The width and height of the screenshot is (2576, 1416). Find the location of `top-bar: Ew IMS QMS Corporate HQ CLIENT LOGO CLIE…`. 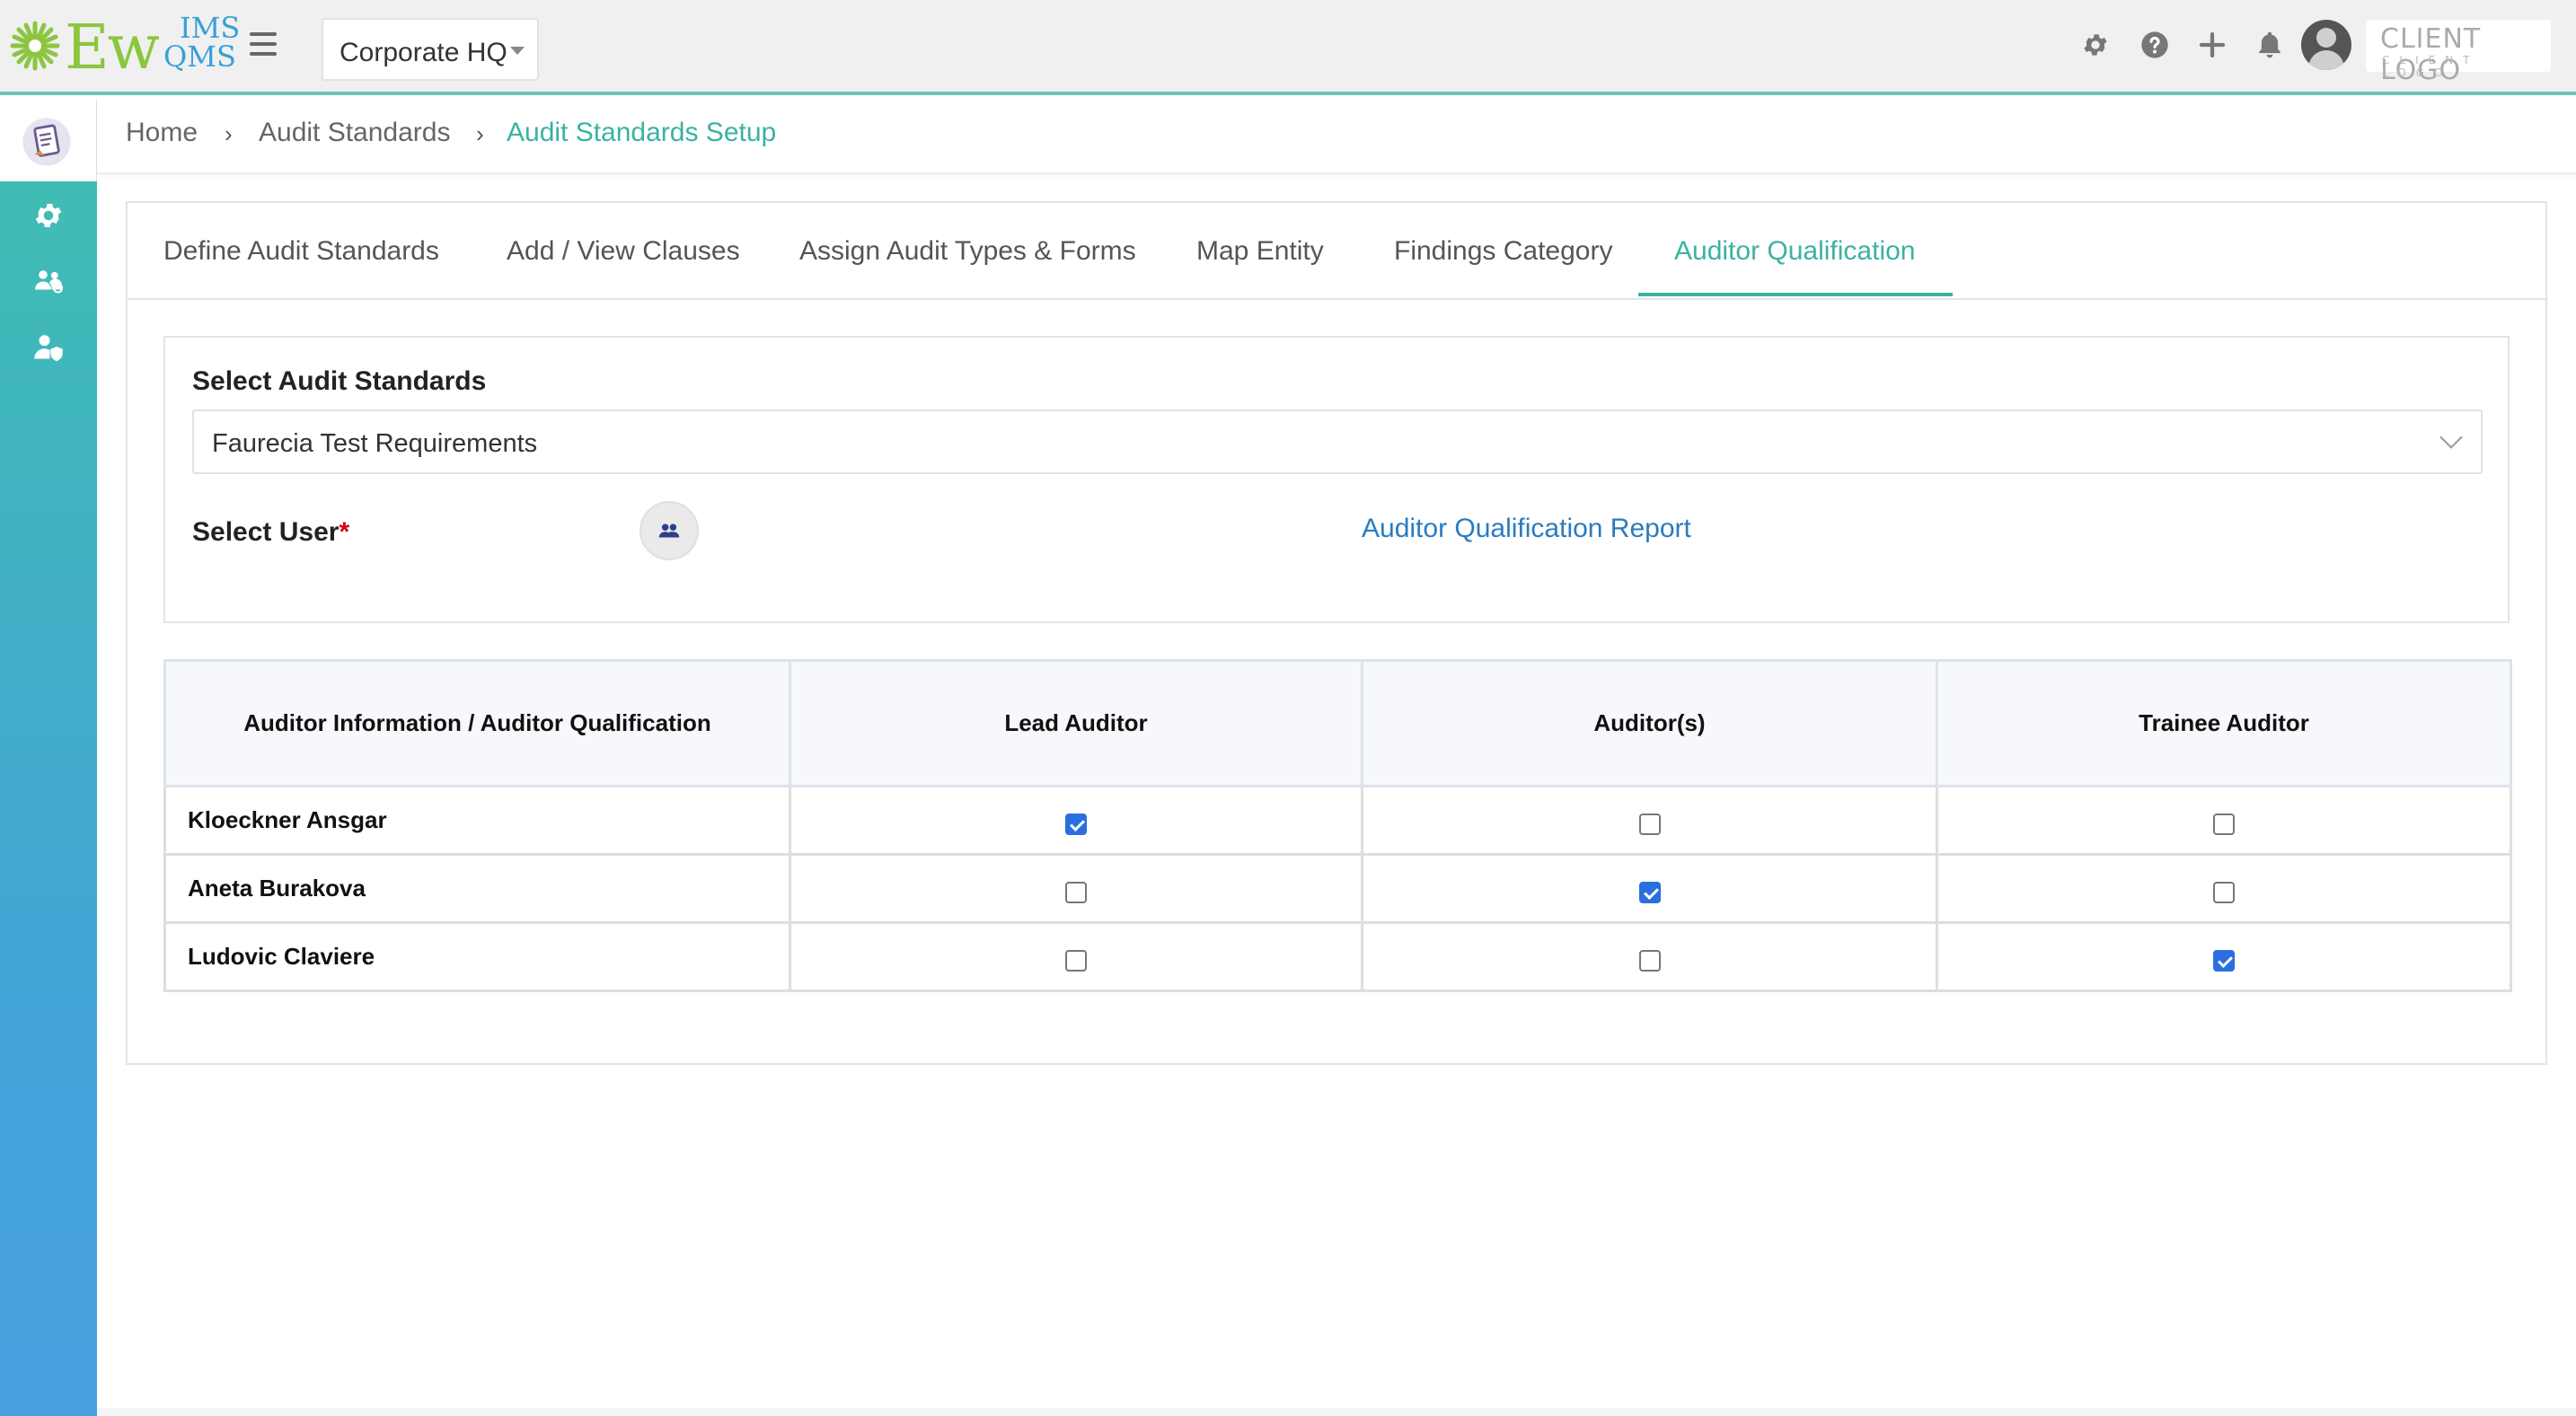

top-bar: Ew IMS QMS Corporate HQ CLIENT LOGO CLIE… is located at coordinates (1288, 47).